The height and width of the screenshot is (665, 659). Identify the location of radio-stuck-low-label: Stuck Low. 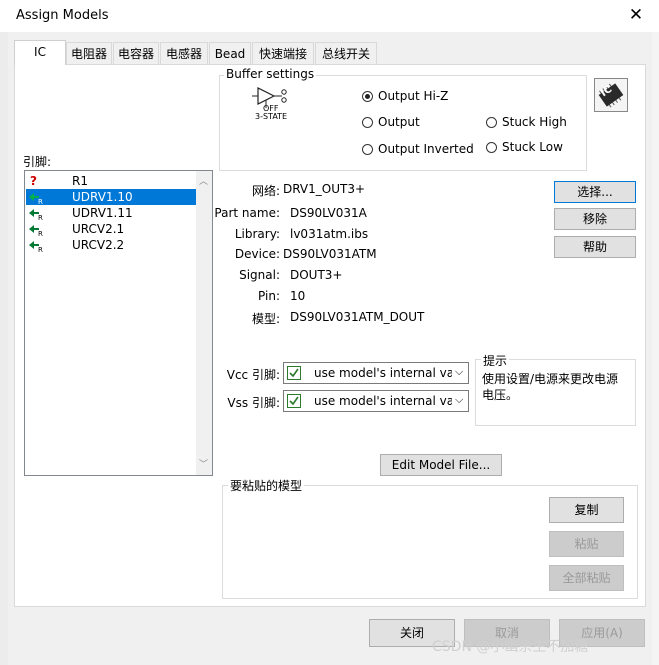
(532, 147).